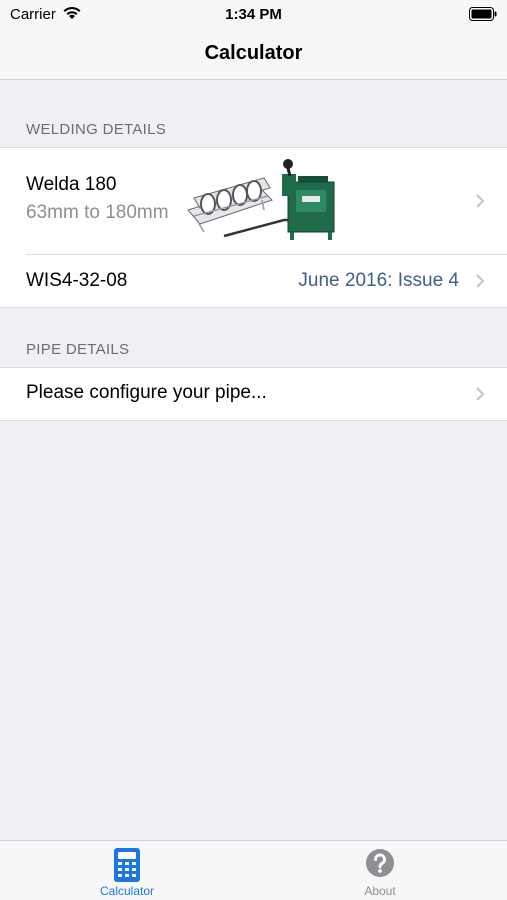 The width and height of the screenshot is (507, 900). Describe the element at coordinates (261, 199) in the screenshot. I see `welding-machine-image` at that location.